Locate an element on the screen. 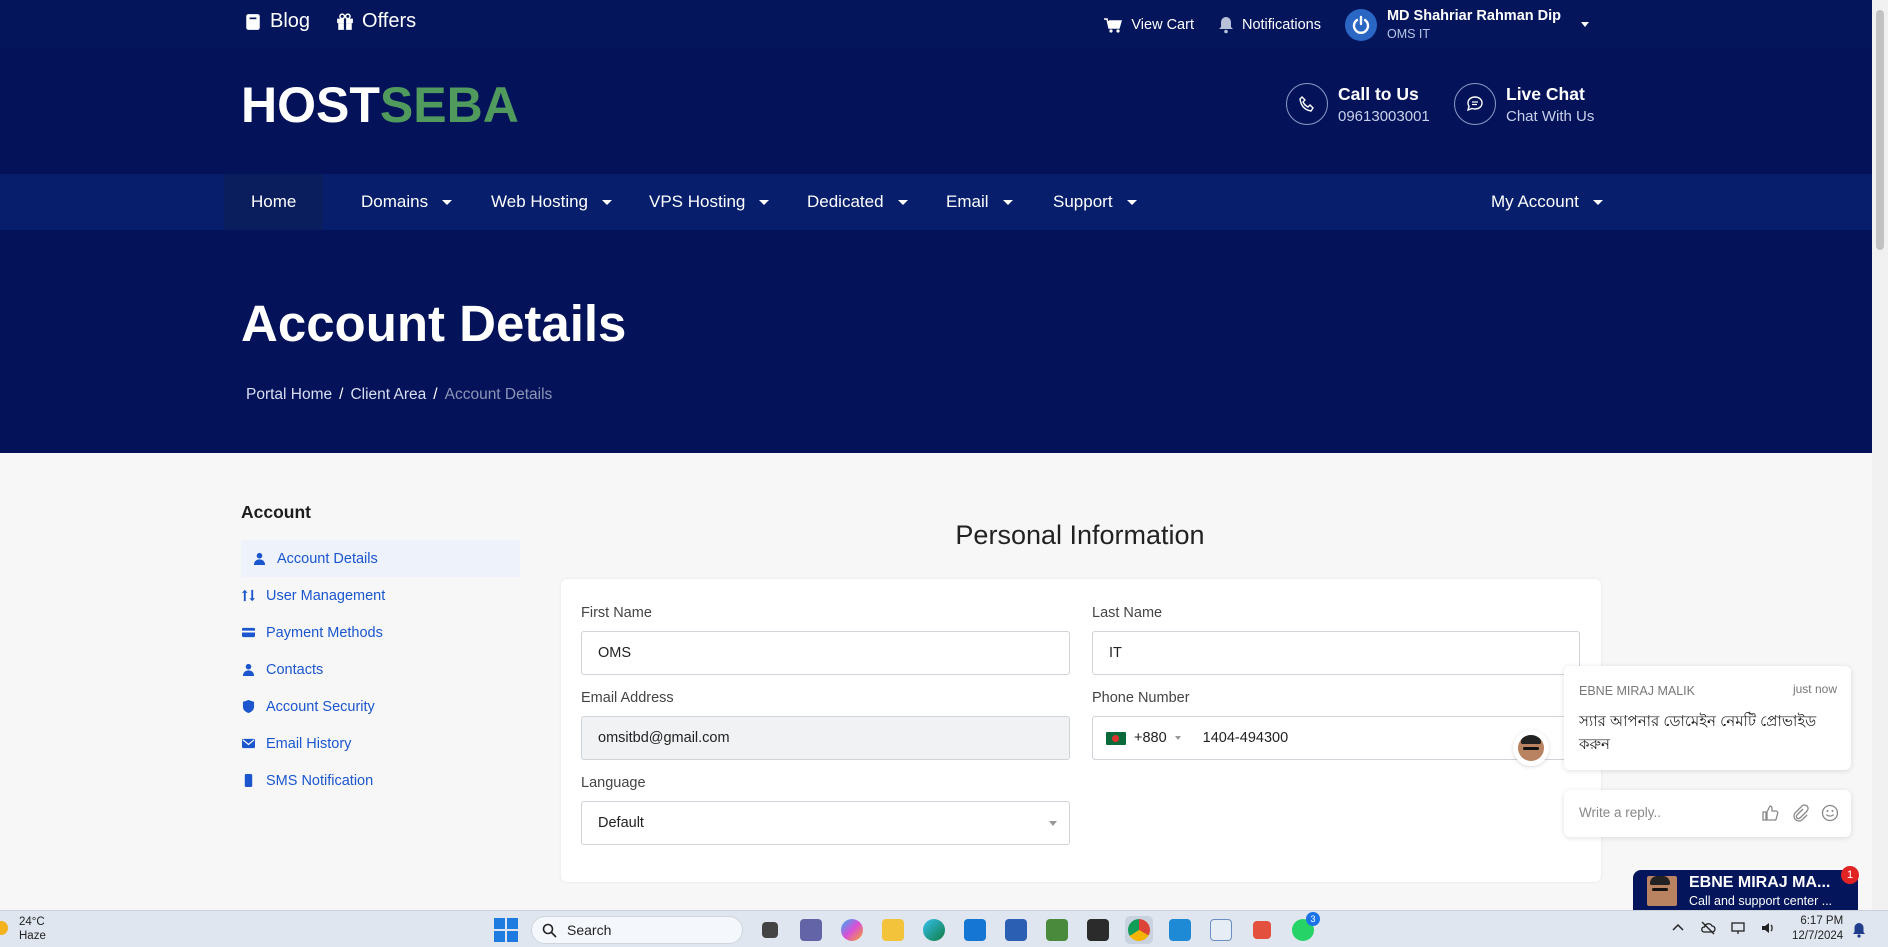 This screenshot has height=947, width=1888. nav-email: Email is located at coordinates (979, 202).